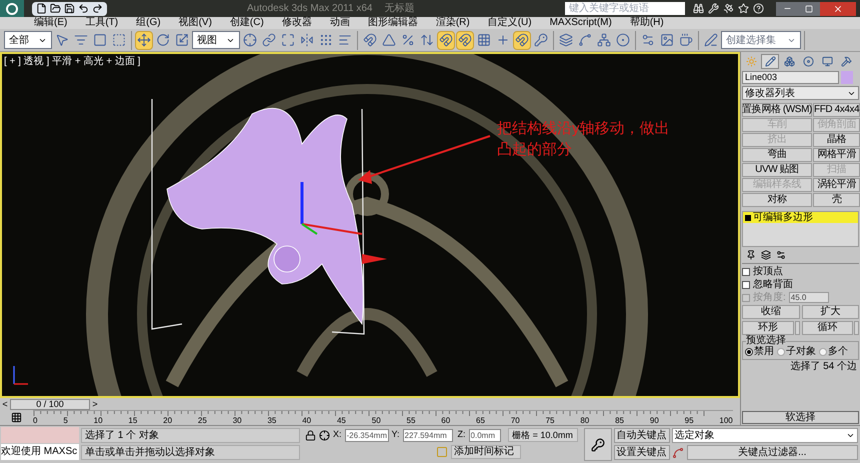 The width and height of the screenshot is (860, 463). I want to click on app-logo-icon, so click(12, 8).